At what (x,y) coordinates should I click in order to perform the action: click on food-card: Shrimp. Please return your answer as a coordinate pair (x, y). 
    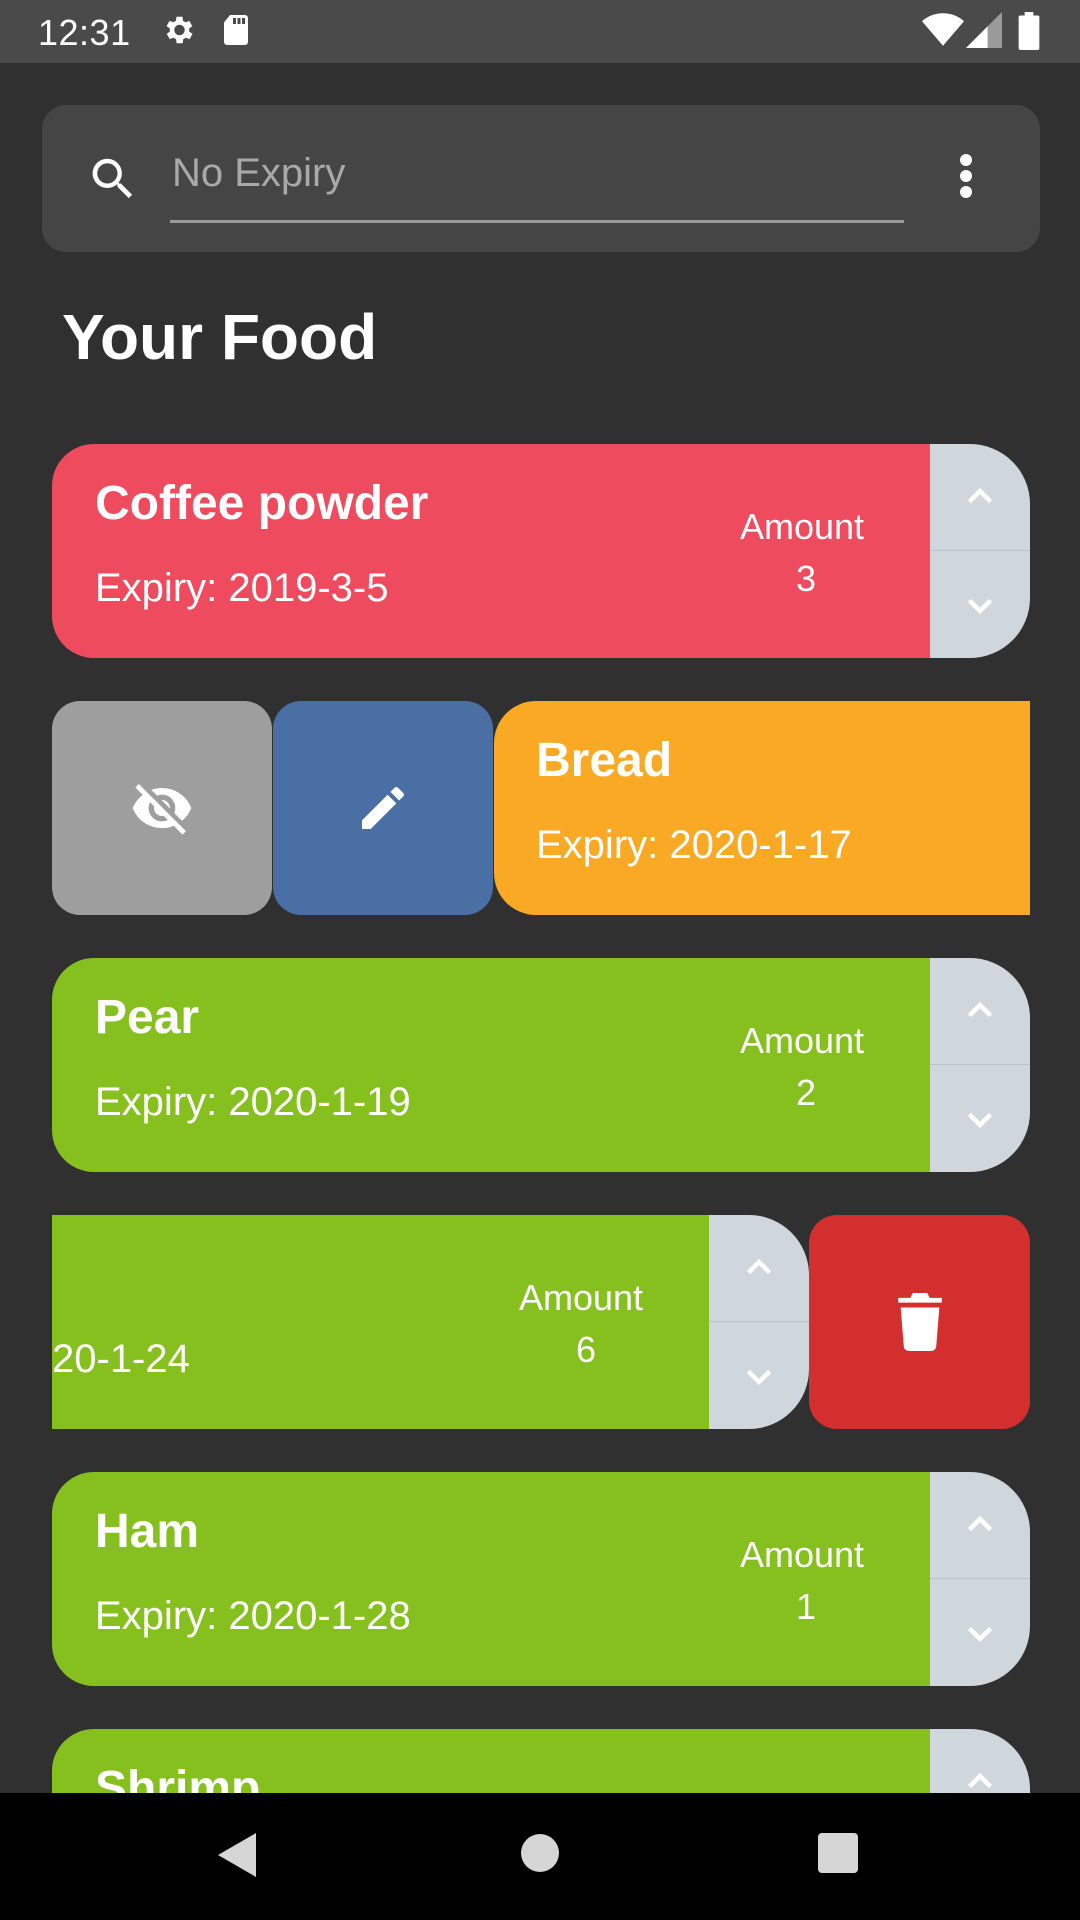
    Looking at the image, I should click on (491, 1761).